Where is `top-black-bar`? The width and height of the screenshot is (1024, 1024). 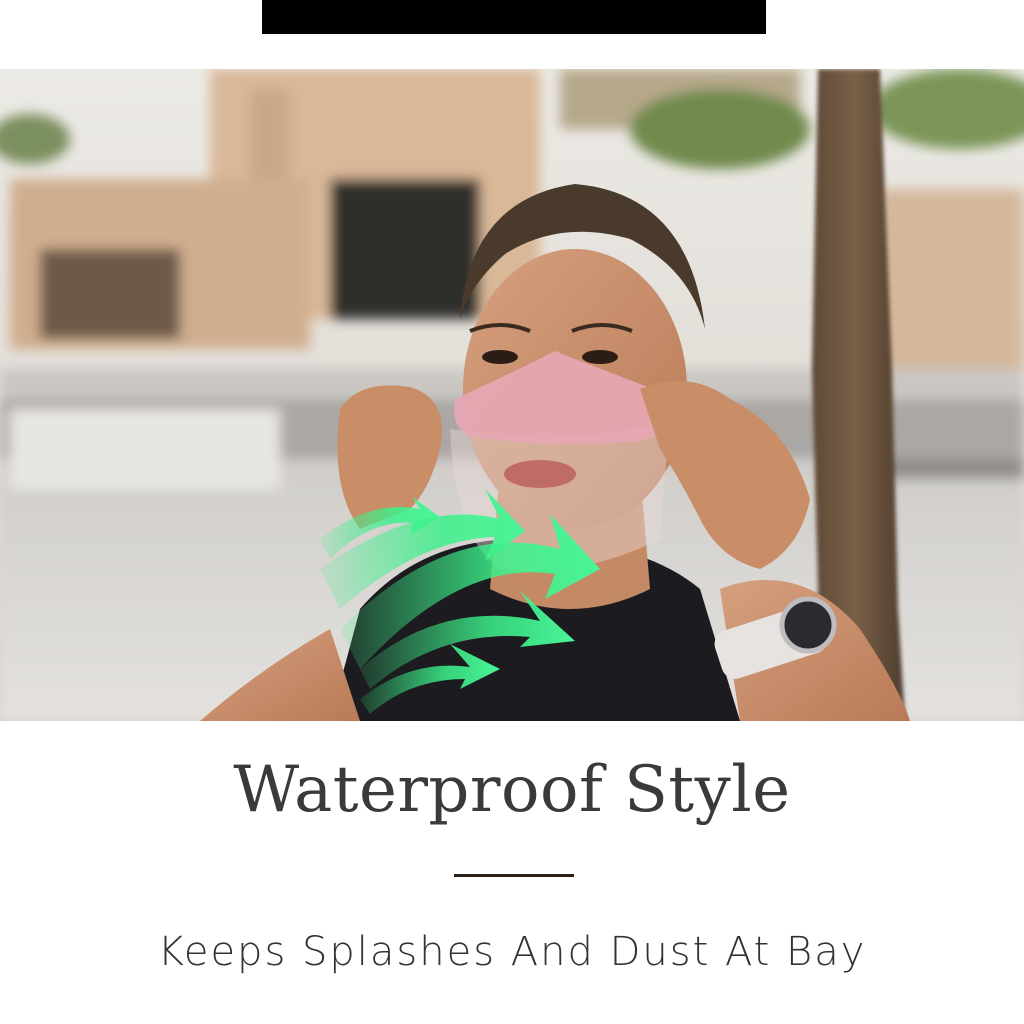 top-black-bar is located at coordinates (514, 17).